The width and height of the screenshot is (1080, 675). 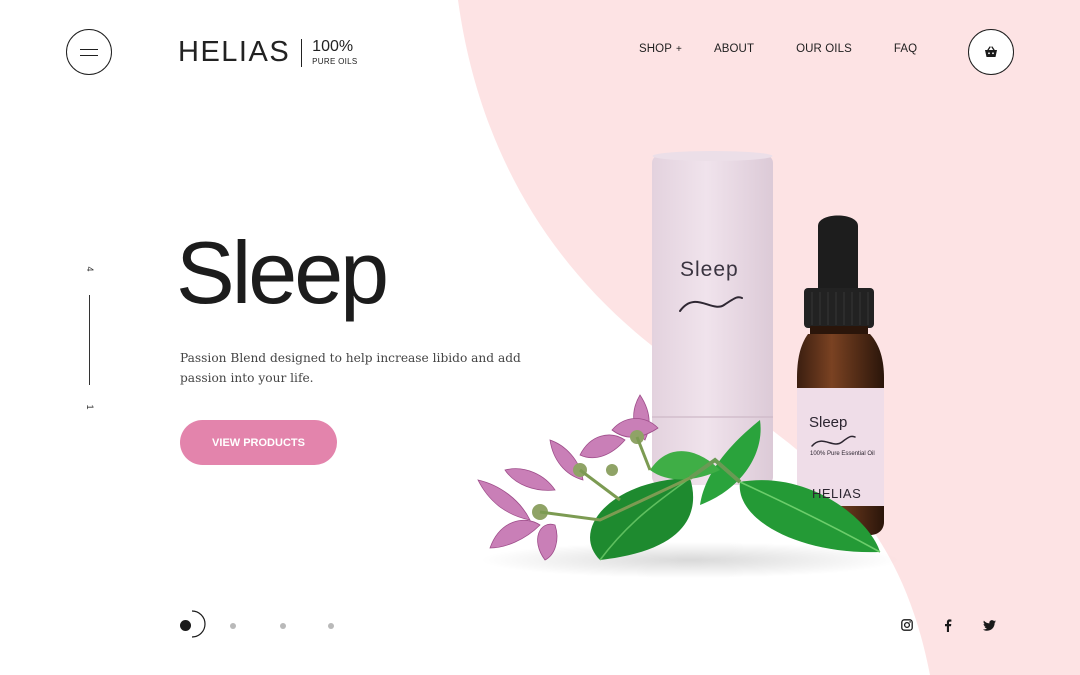 I want to click on instagram-icon, so click(x=907, y=625).